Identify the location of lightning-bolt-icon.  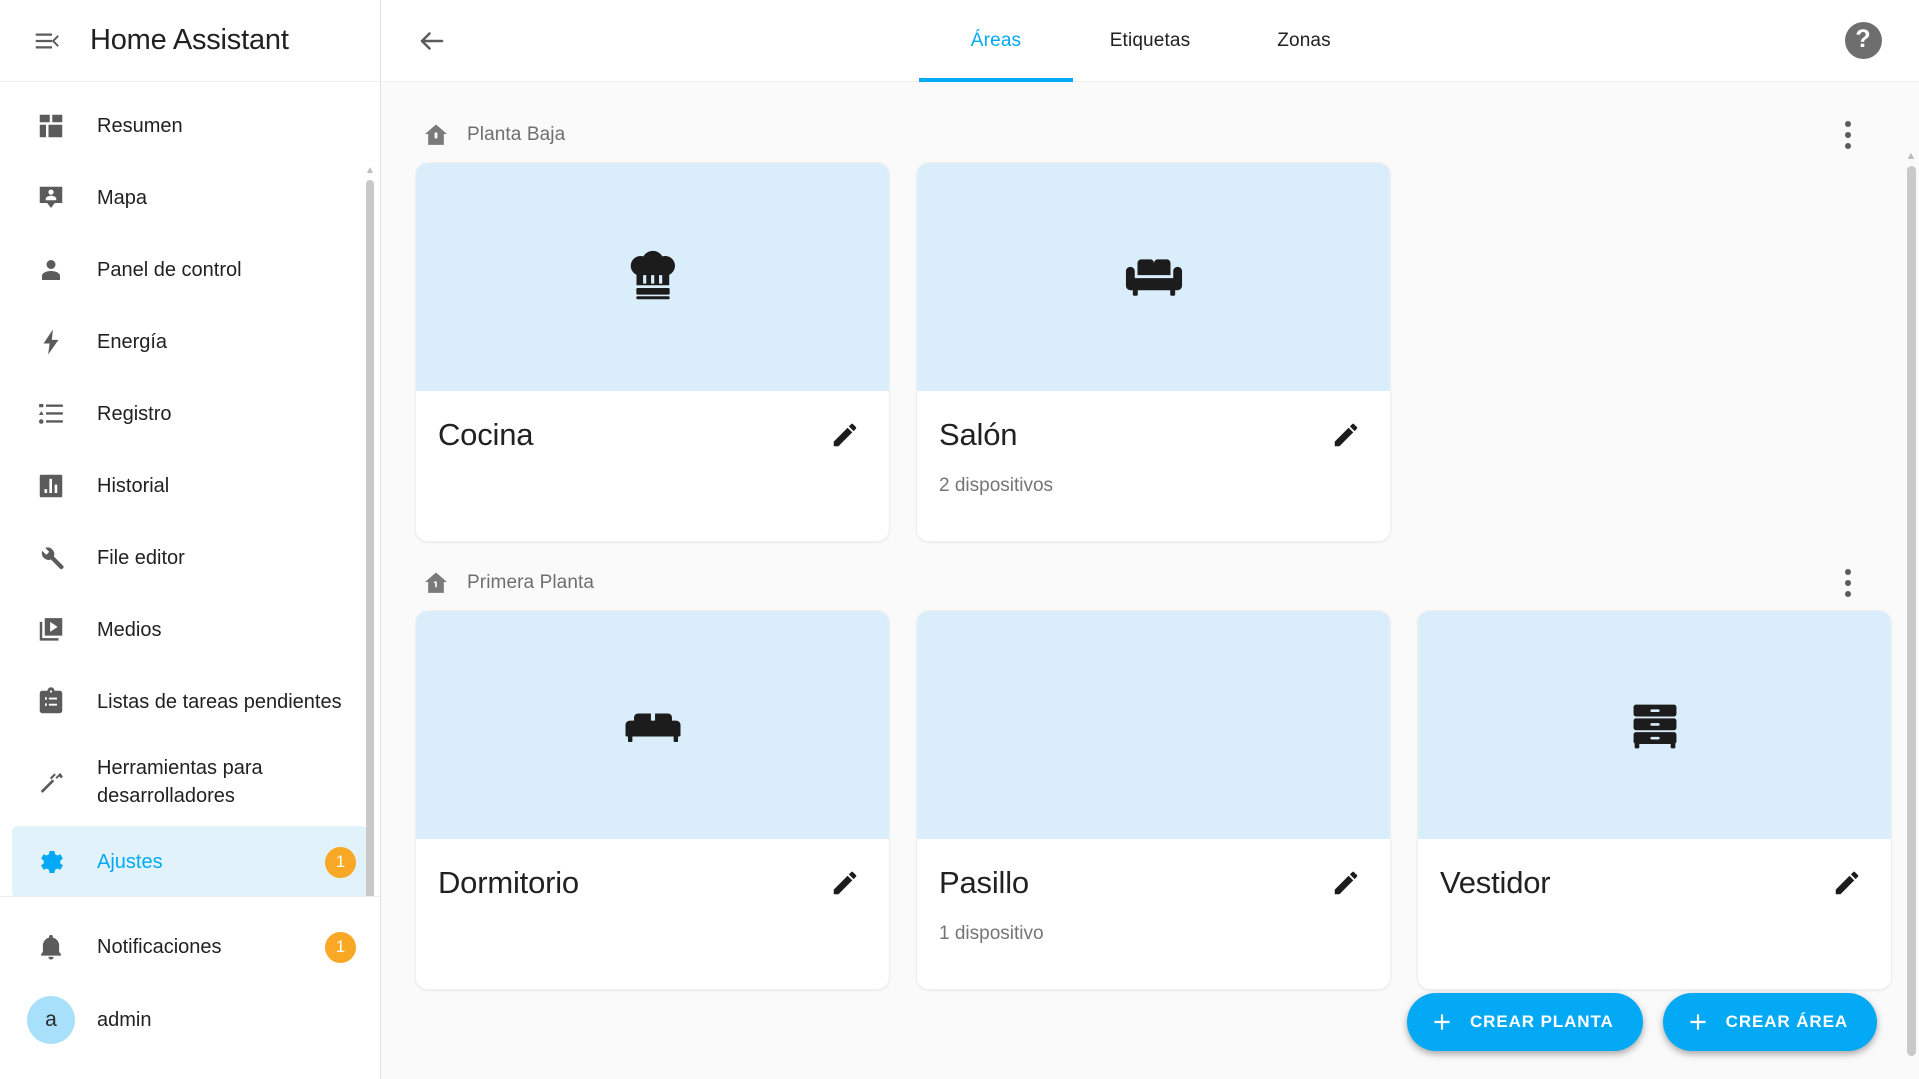
(51, 342).